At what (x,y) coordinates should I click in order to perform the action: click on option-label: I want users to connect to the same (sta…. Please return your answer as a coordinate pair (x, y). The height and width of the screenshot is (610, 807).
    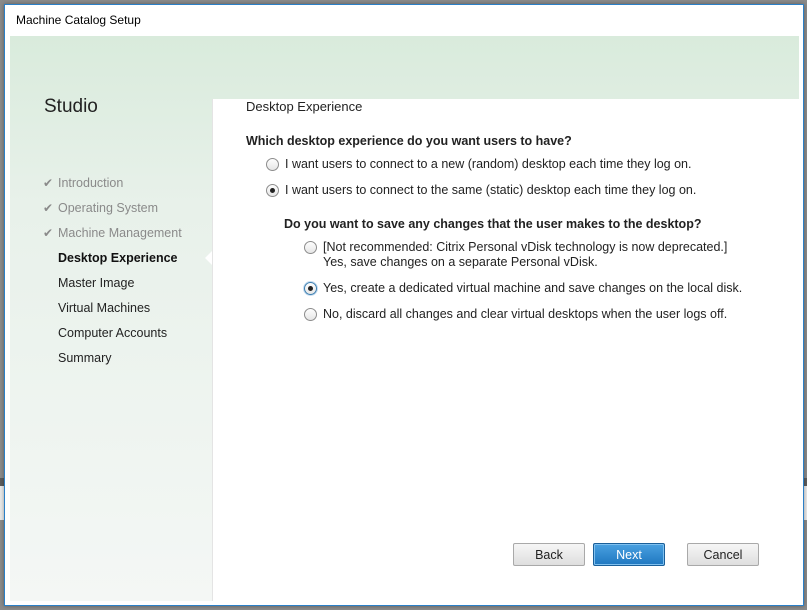
    Looking at the image, I should click on (491, 190).